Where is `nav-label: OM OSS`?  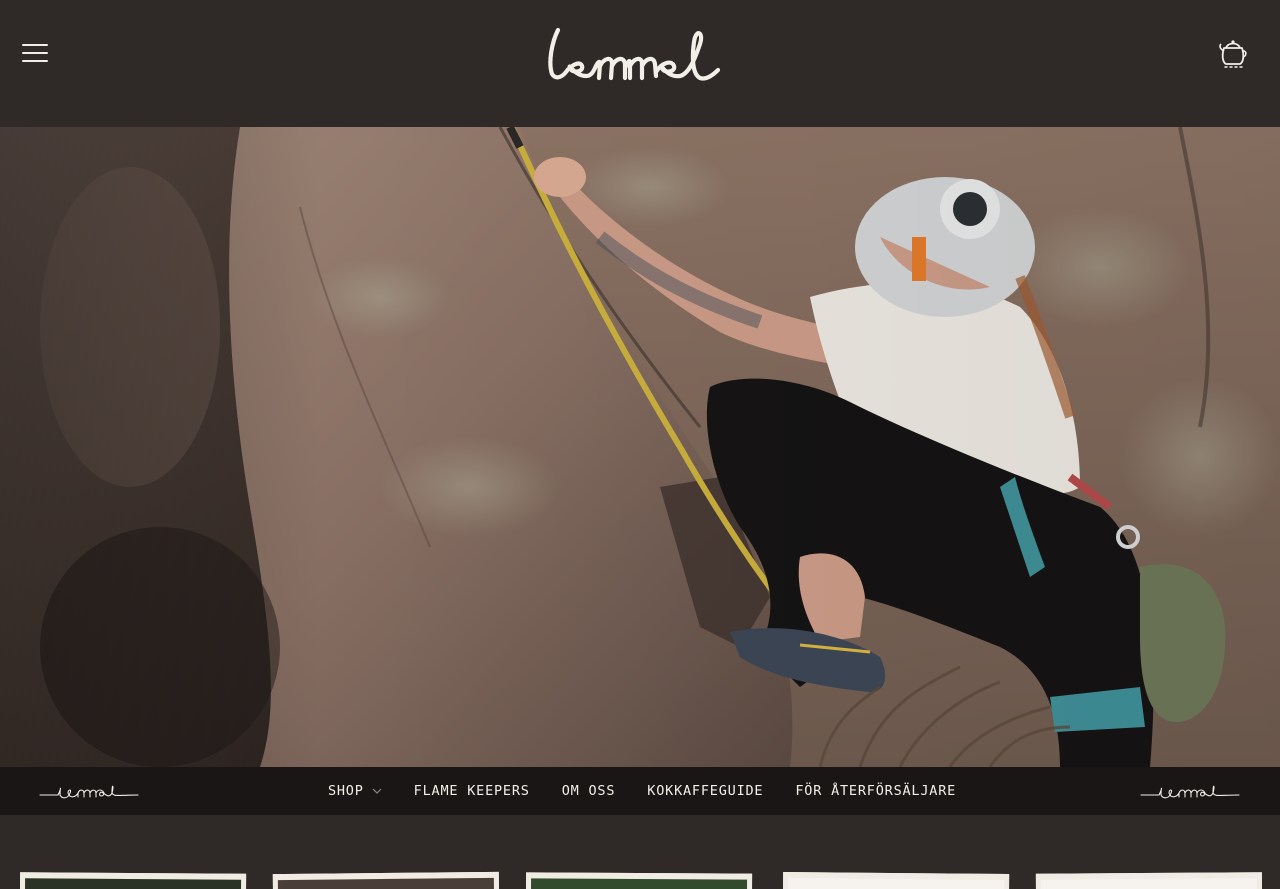 nav-label: OM OSS is located at coordinates (588, 791).